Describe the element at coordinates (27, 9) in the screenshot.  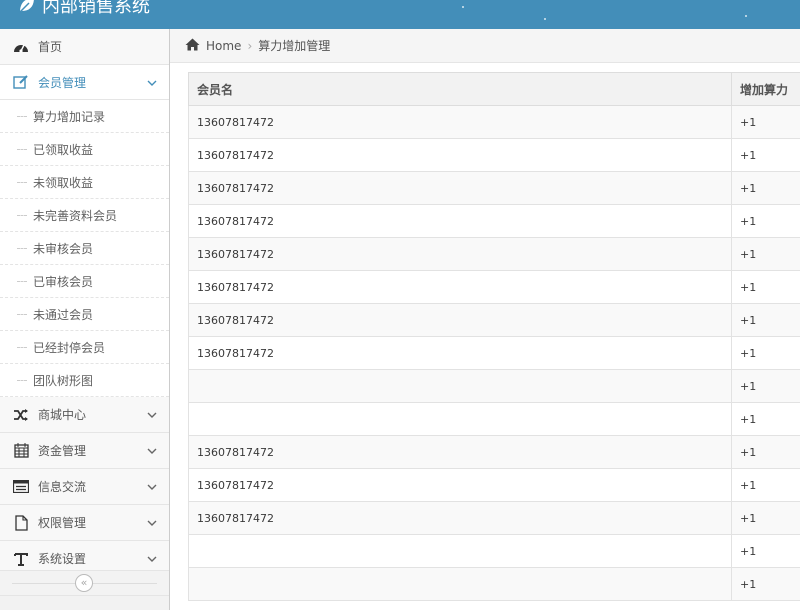
I see `leaf-icon` at that location.